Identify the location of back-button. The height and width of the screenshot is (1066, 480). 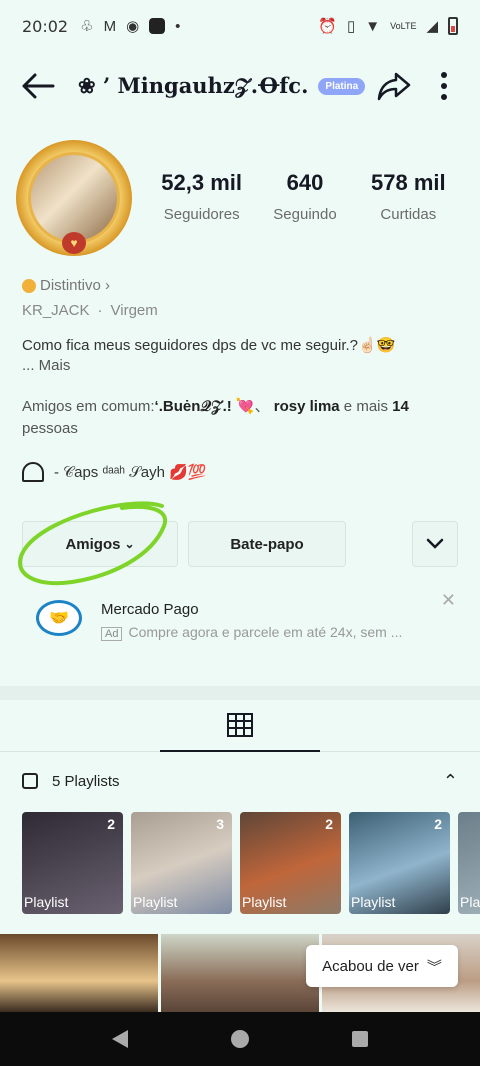
(38, 86).